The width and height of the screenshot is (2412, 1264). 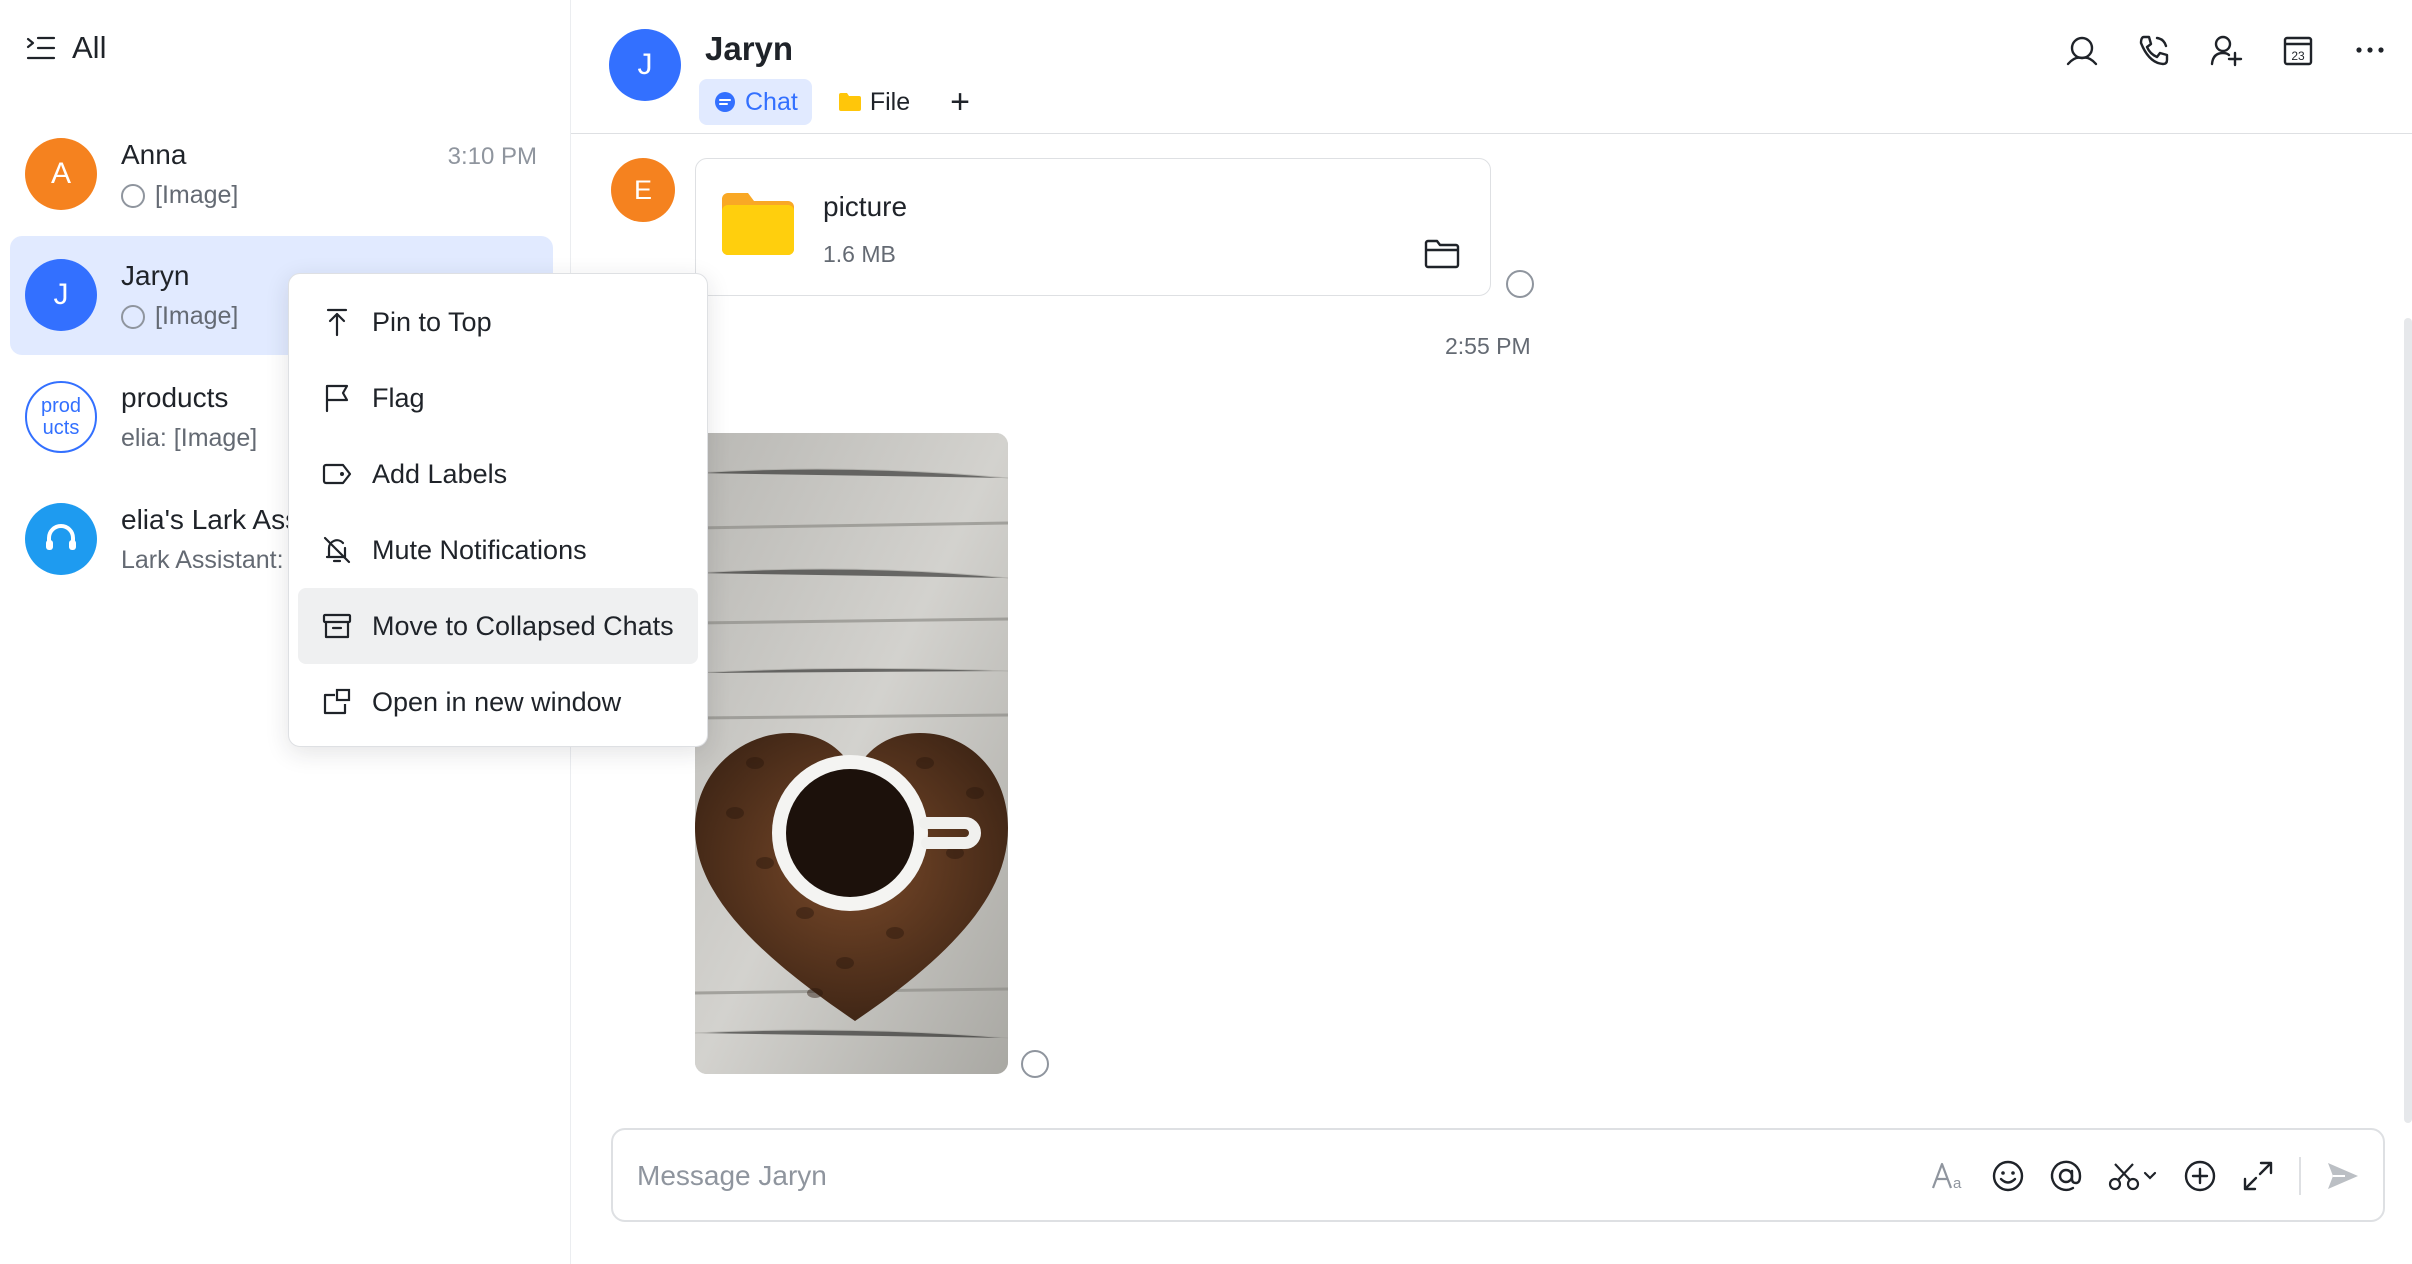 What do you see at coordinates (337, 702) in the screenshot?
I see `new-window-icon` at bounding box center [337, 702].